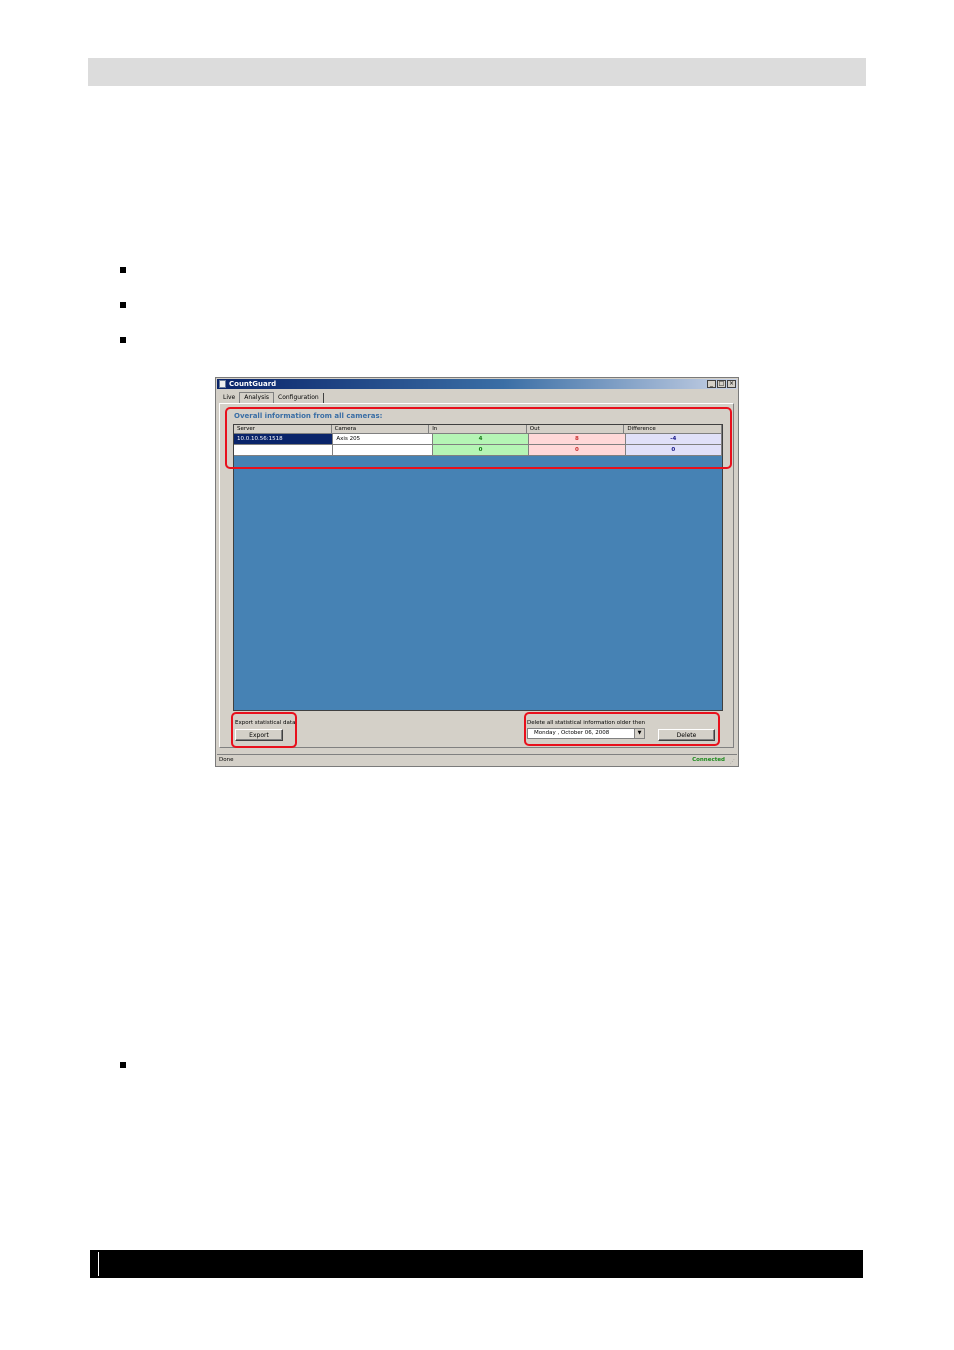 Image resolution: width=954 pixels, height=1350 pixels. Describe the element at coordinates (731, 384) in the screenshot. I see `close-button: ×` at that location.